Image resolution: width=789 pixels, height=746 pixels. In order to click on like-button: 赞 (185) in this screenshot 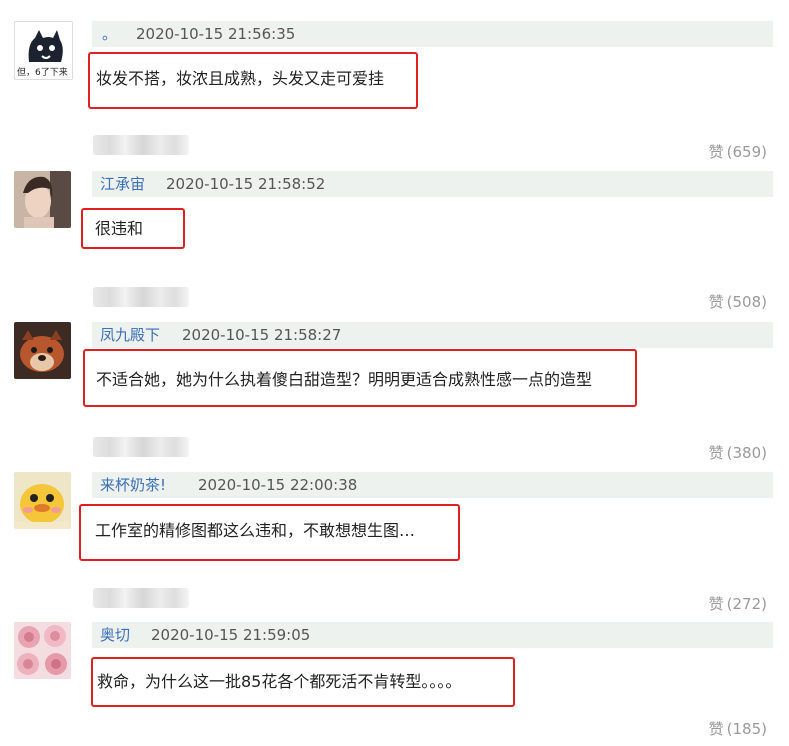, I will do `click(738, 728)`.